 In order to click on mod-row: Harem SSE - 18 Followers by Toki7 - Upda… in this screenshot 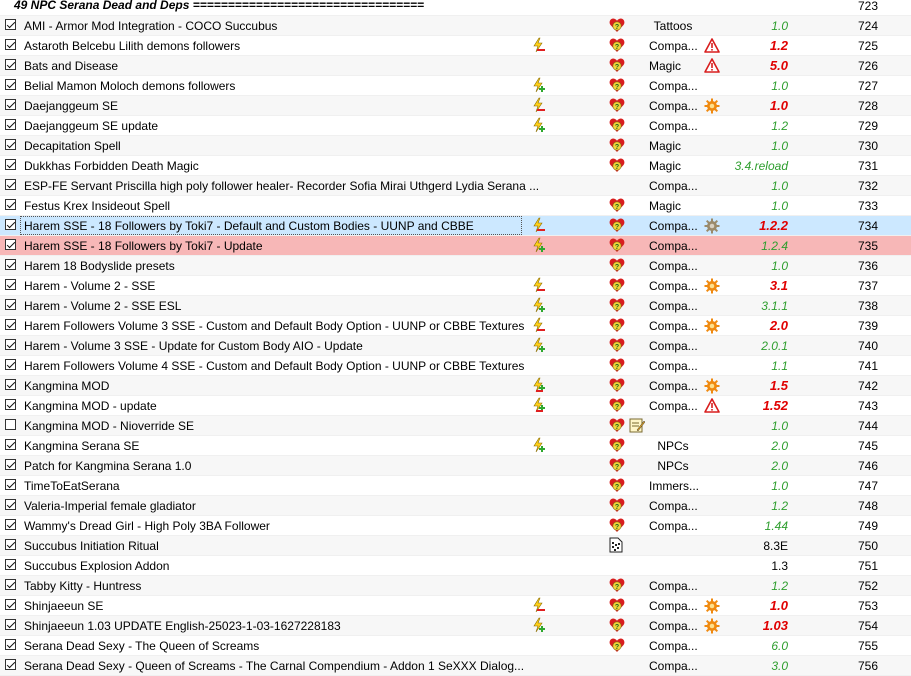, I will do `click(455, 246)`.